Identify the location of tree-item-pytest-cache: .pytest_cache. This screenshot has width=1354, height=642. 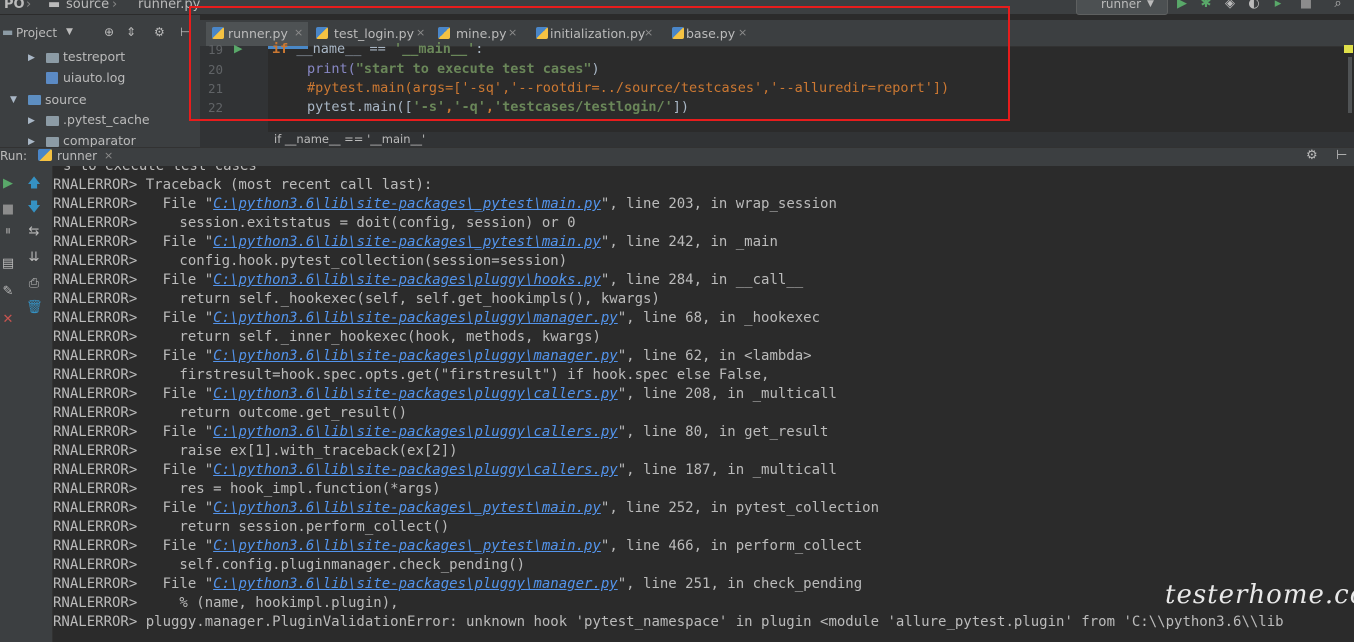
(106, 119).